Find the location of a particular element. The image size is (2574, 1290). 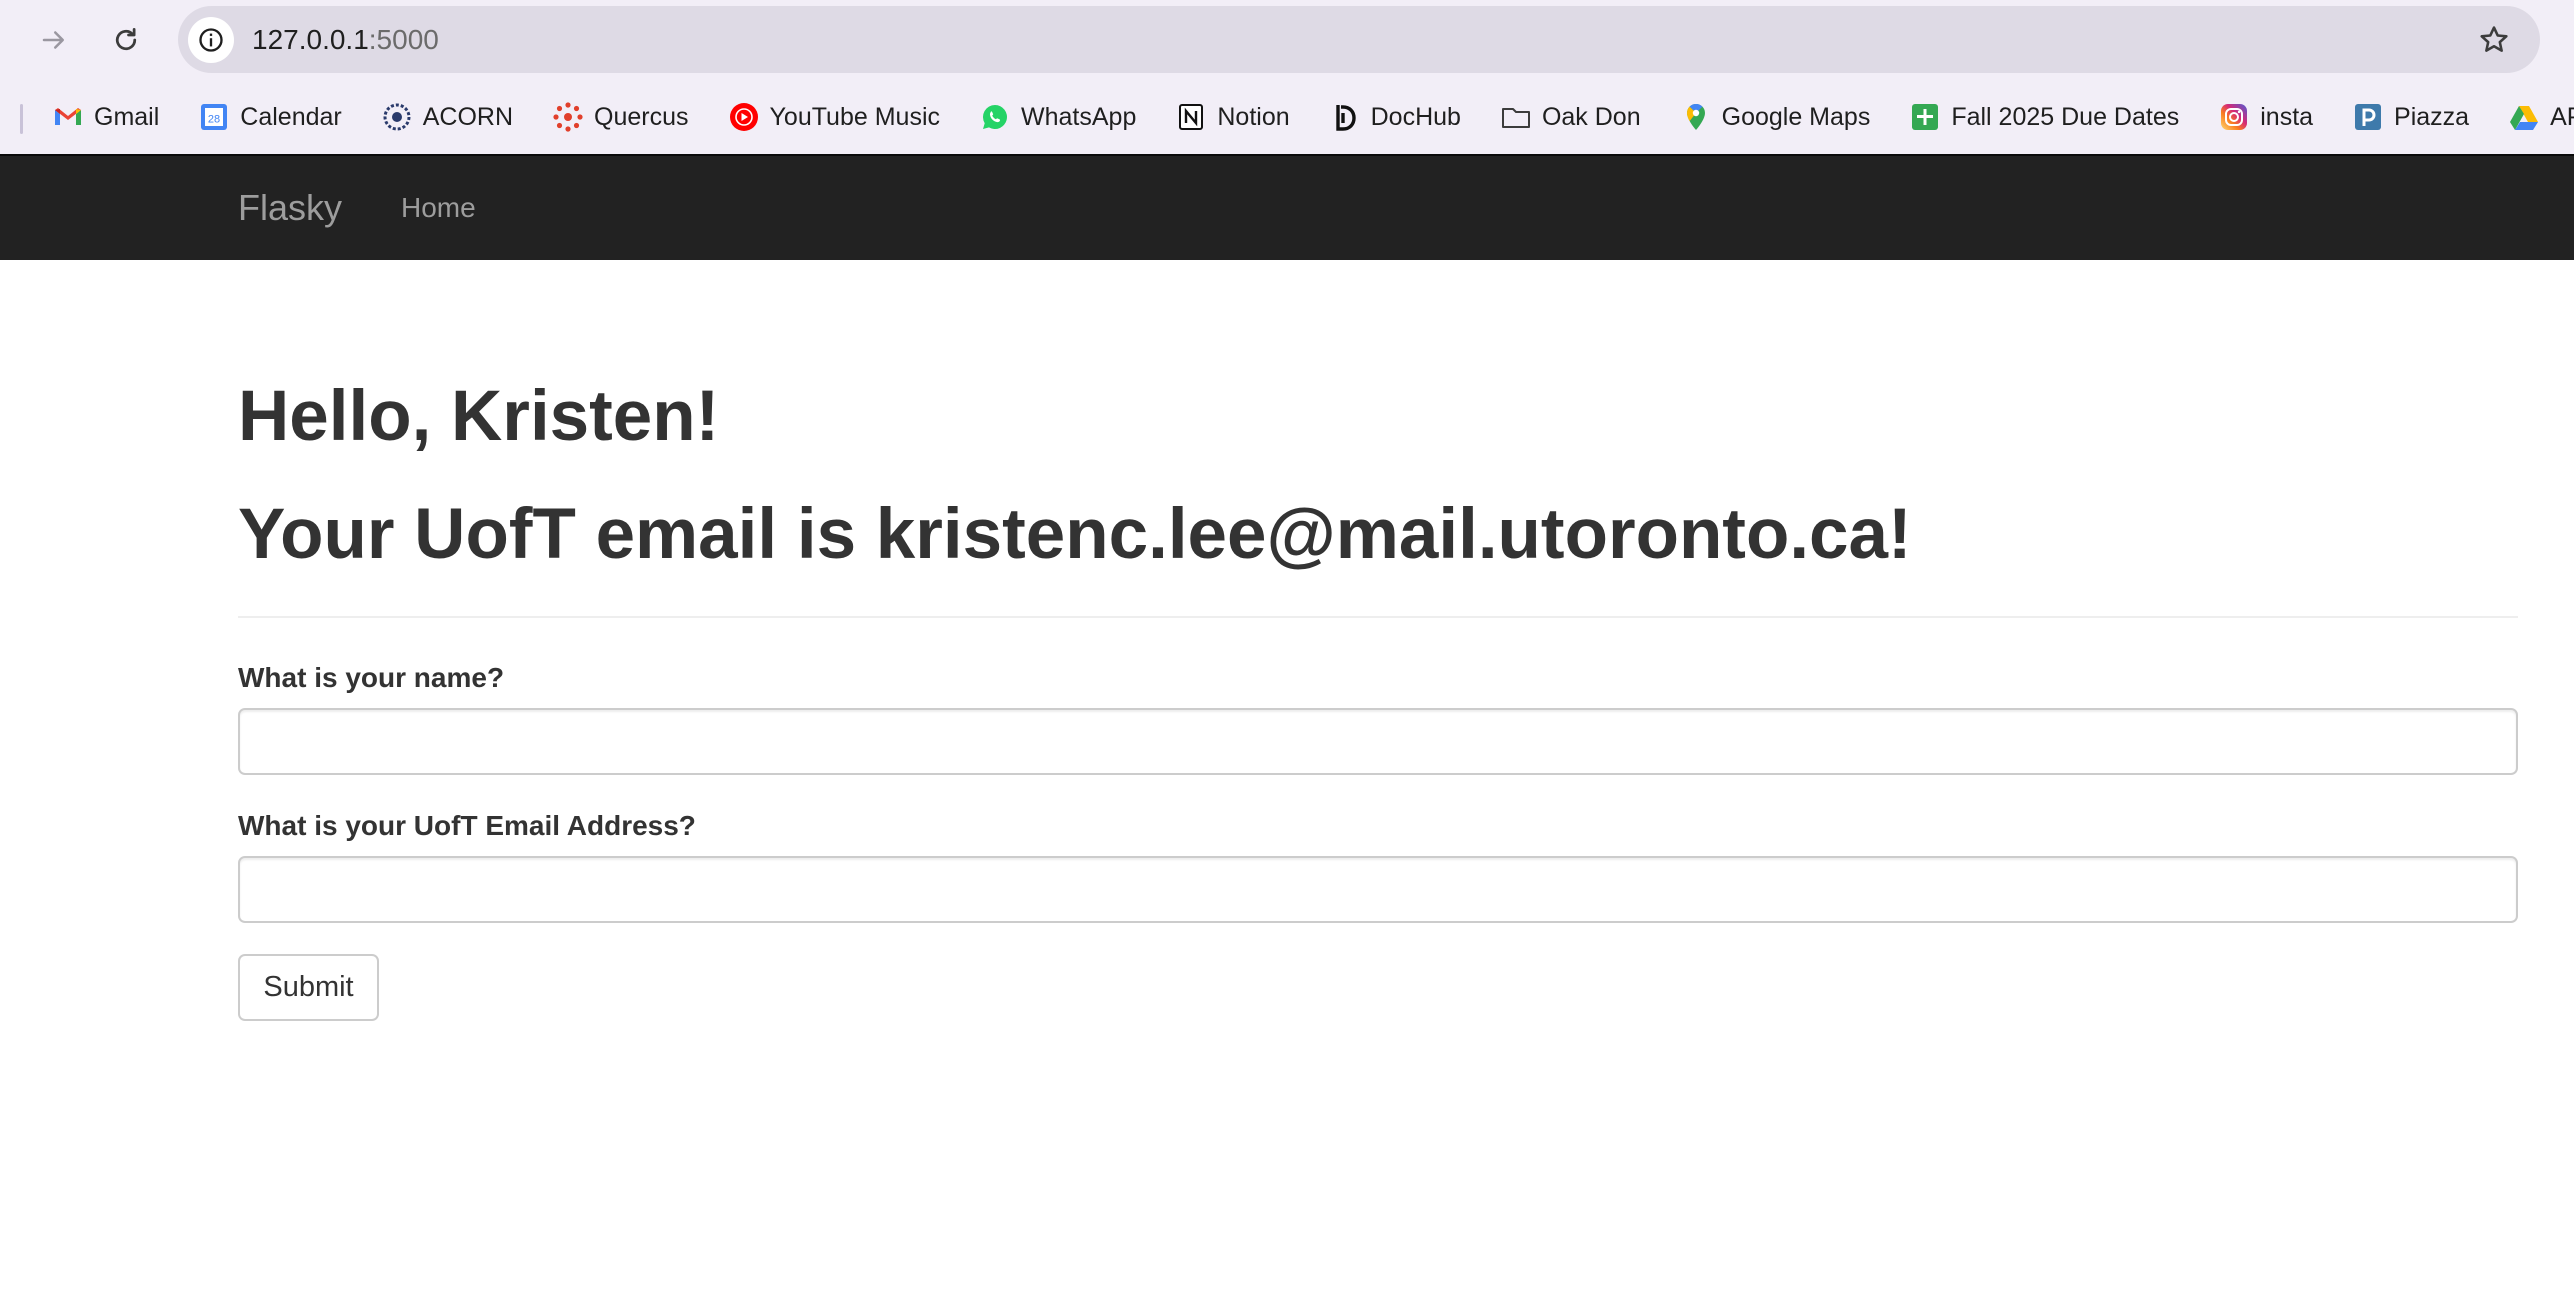

acorn-icon is located at coordinates (397, 117).